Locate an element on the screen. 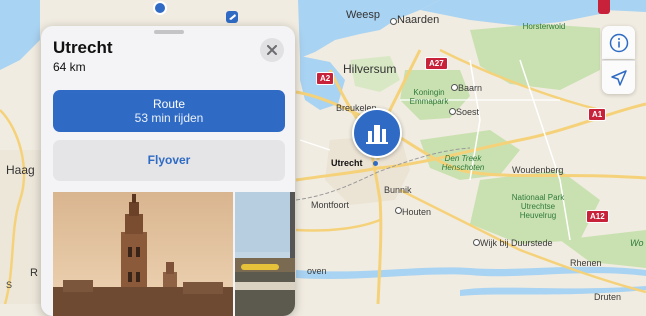 The height and width of the screenshot is (316, 646). map-label-haag: Haag is located at coordinates (20, 170).